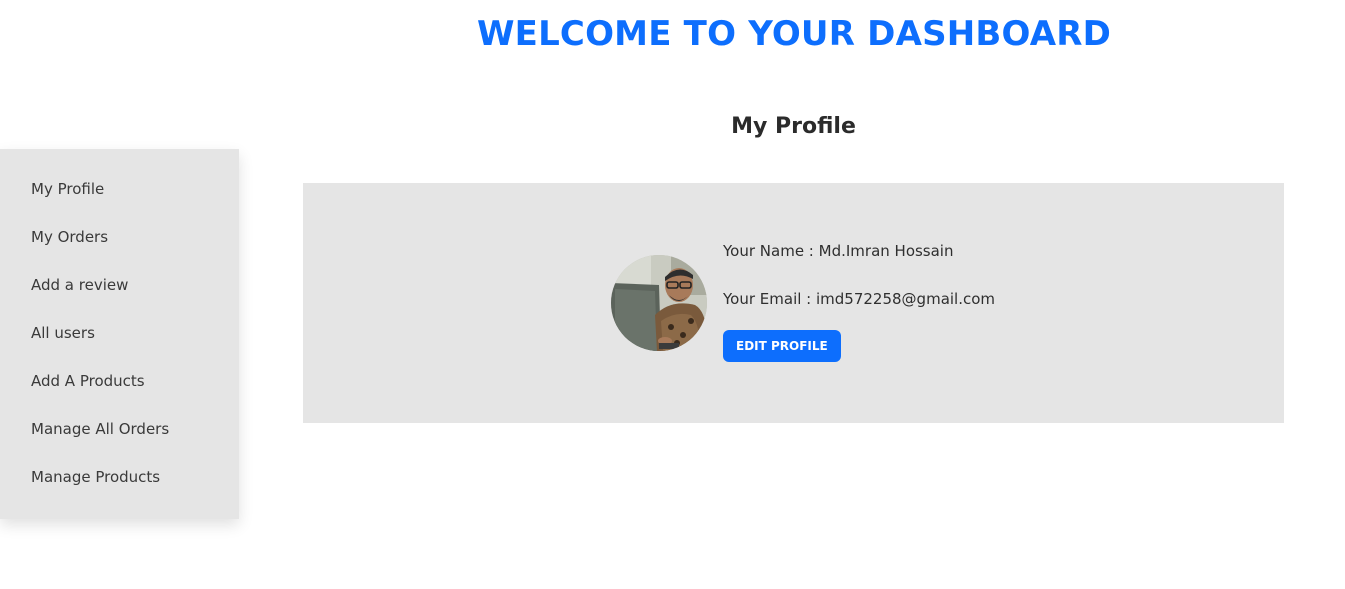  What do you see at coordinates (119, 489) in the screenshot?
I see `sidebar-item-manage-products: Manage Products` at bounding box center [119, 489].